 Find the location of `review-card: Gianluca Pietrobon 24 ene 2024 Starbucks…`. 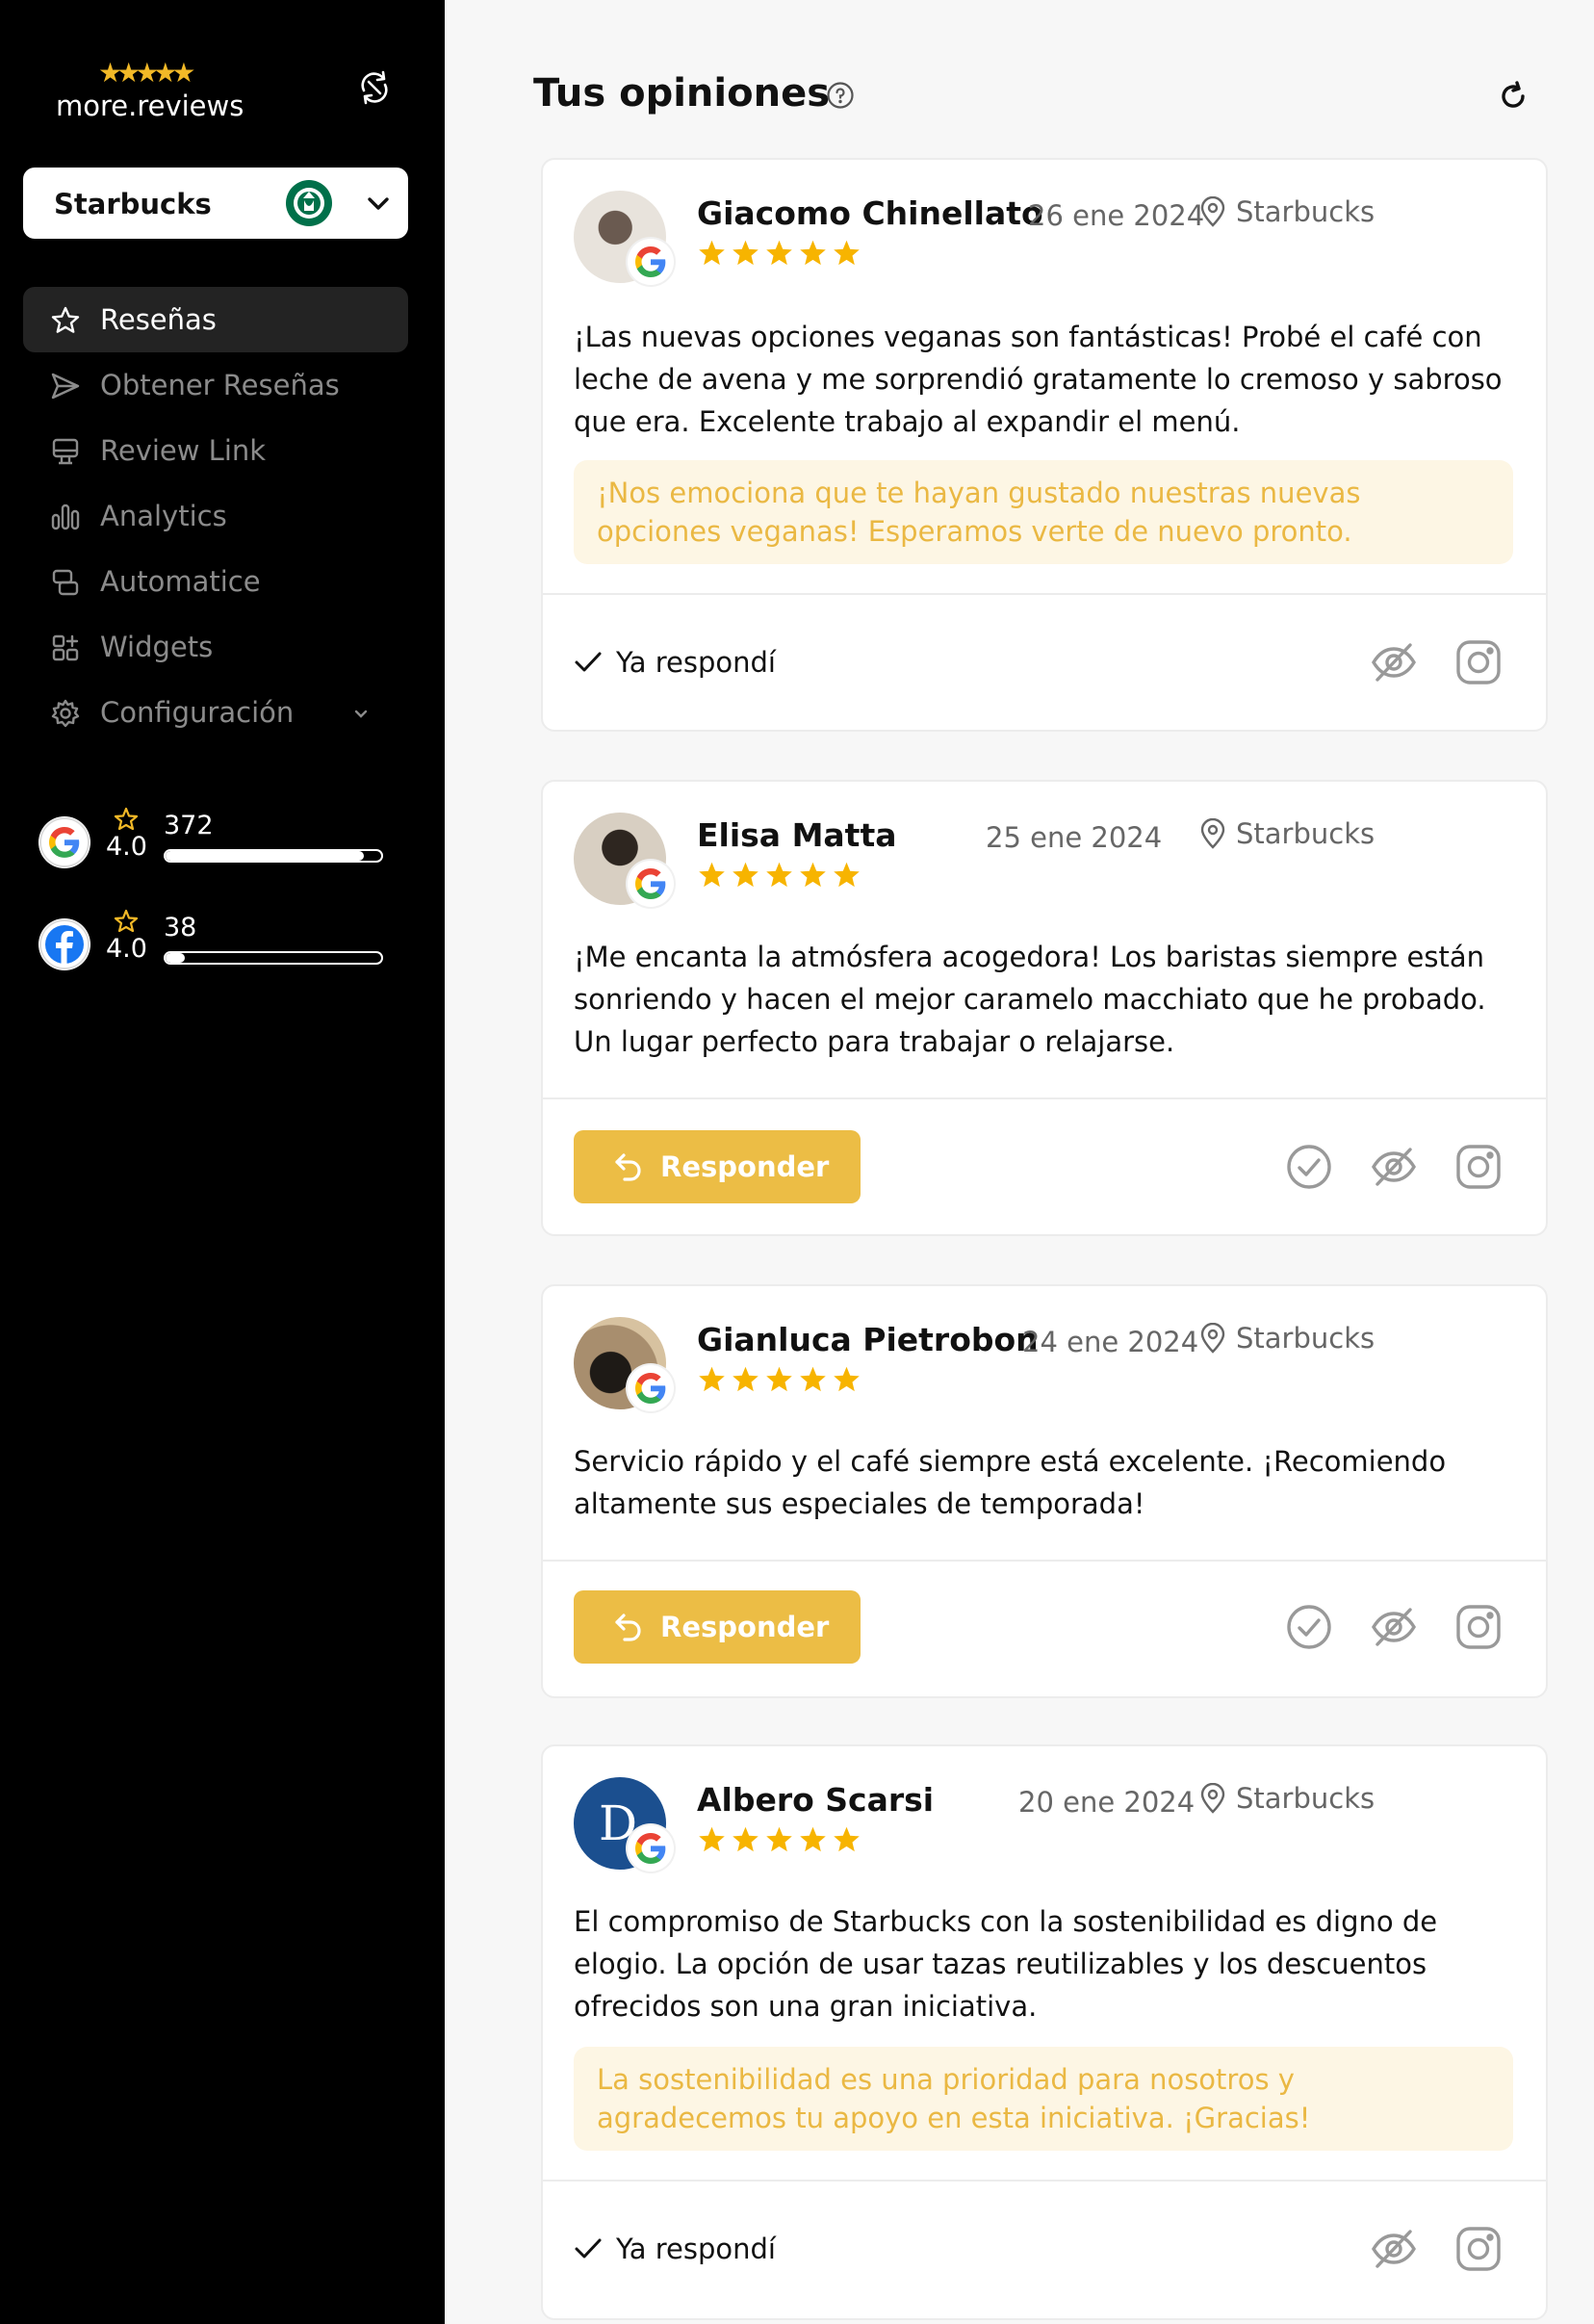

review-card: Gianluca Pietrobon 24 ene 2024 Starbucks… is located at coordinates (1044, 1491).